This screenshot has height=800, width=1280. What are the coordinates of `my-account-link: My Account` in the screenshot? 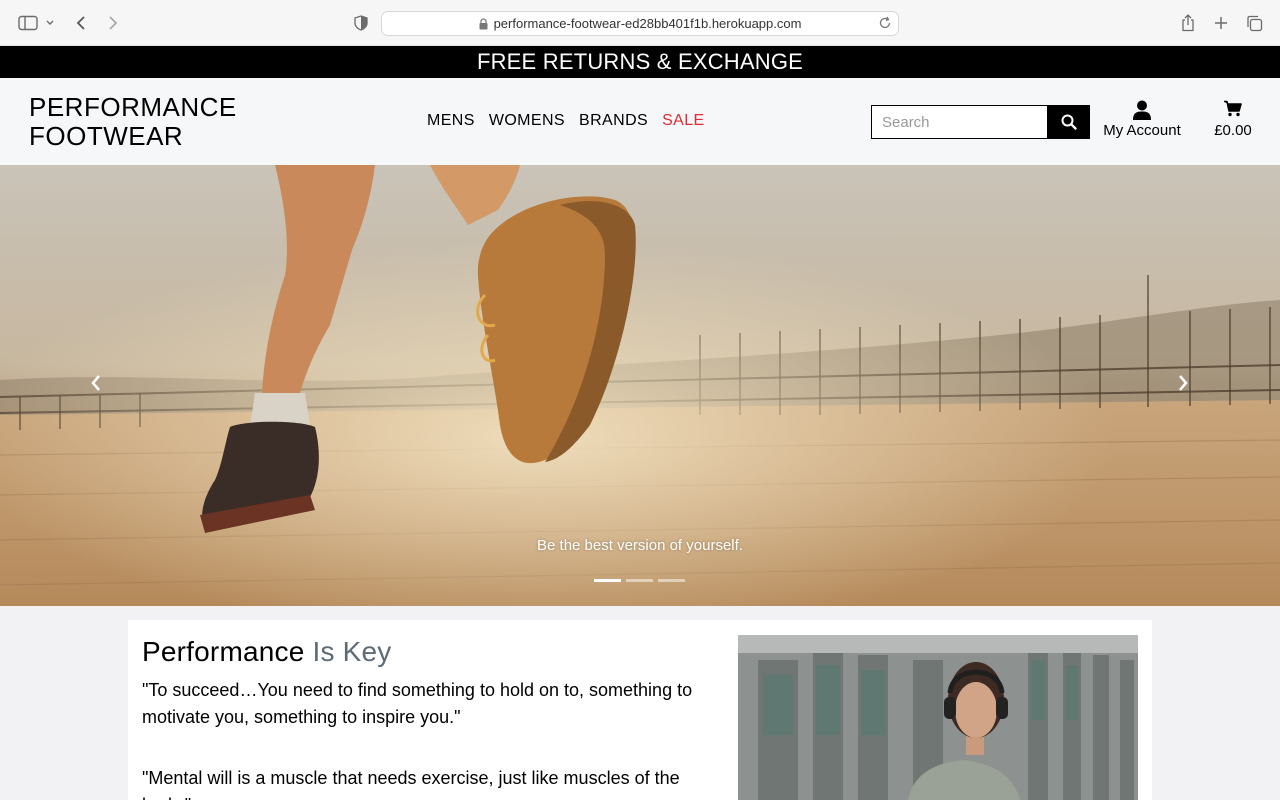 It's located at (1142, 119).